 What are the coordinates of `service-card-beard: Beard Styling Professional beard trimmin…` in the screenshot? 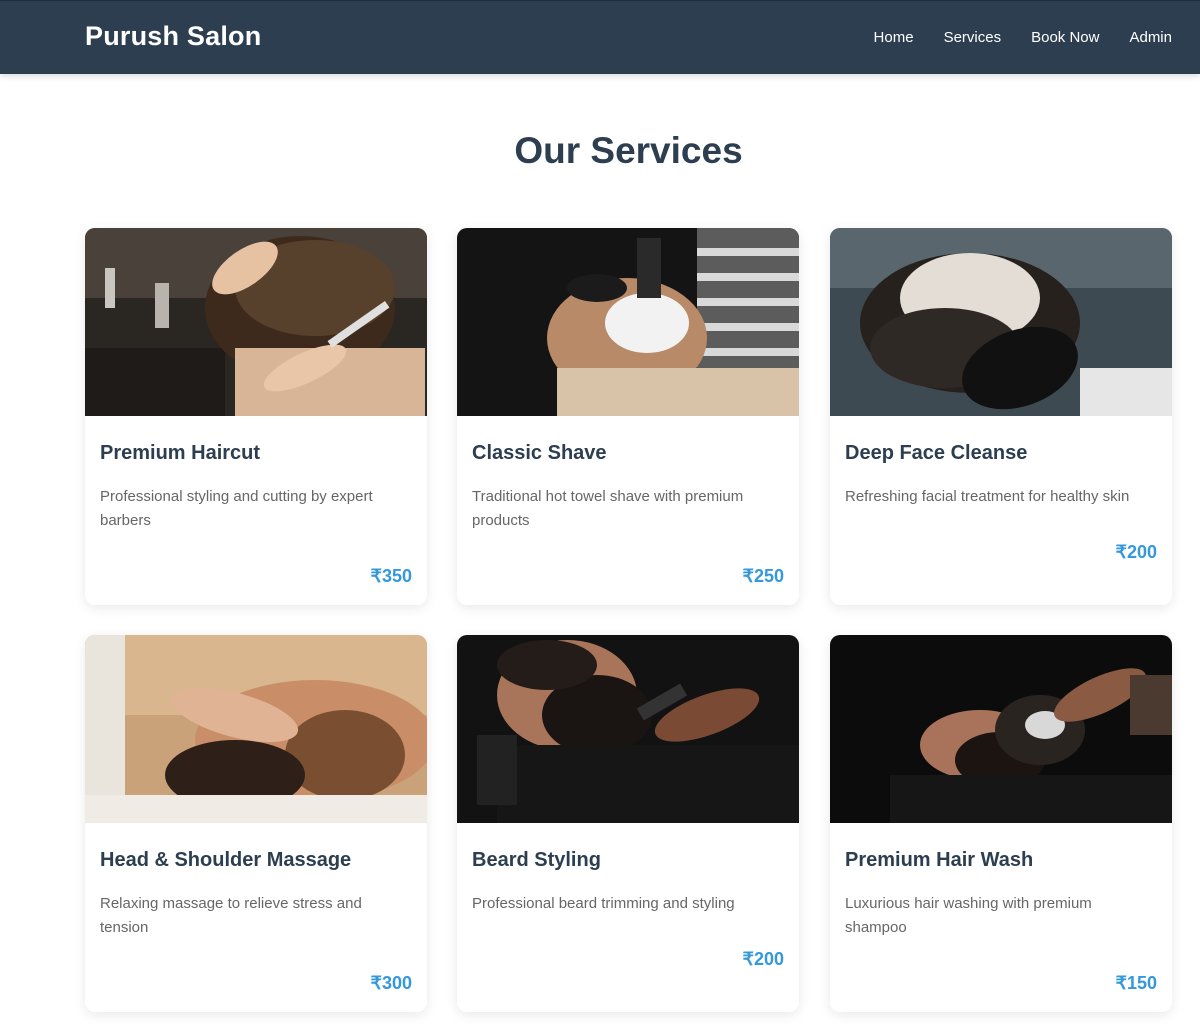 It's located at (628, 823).